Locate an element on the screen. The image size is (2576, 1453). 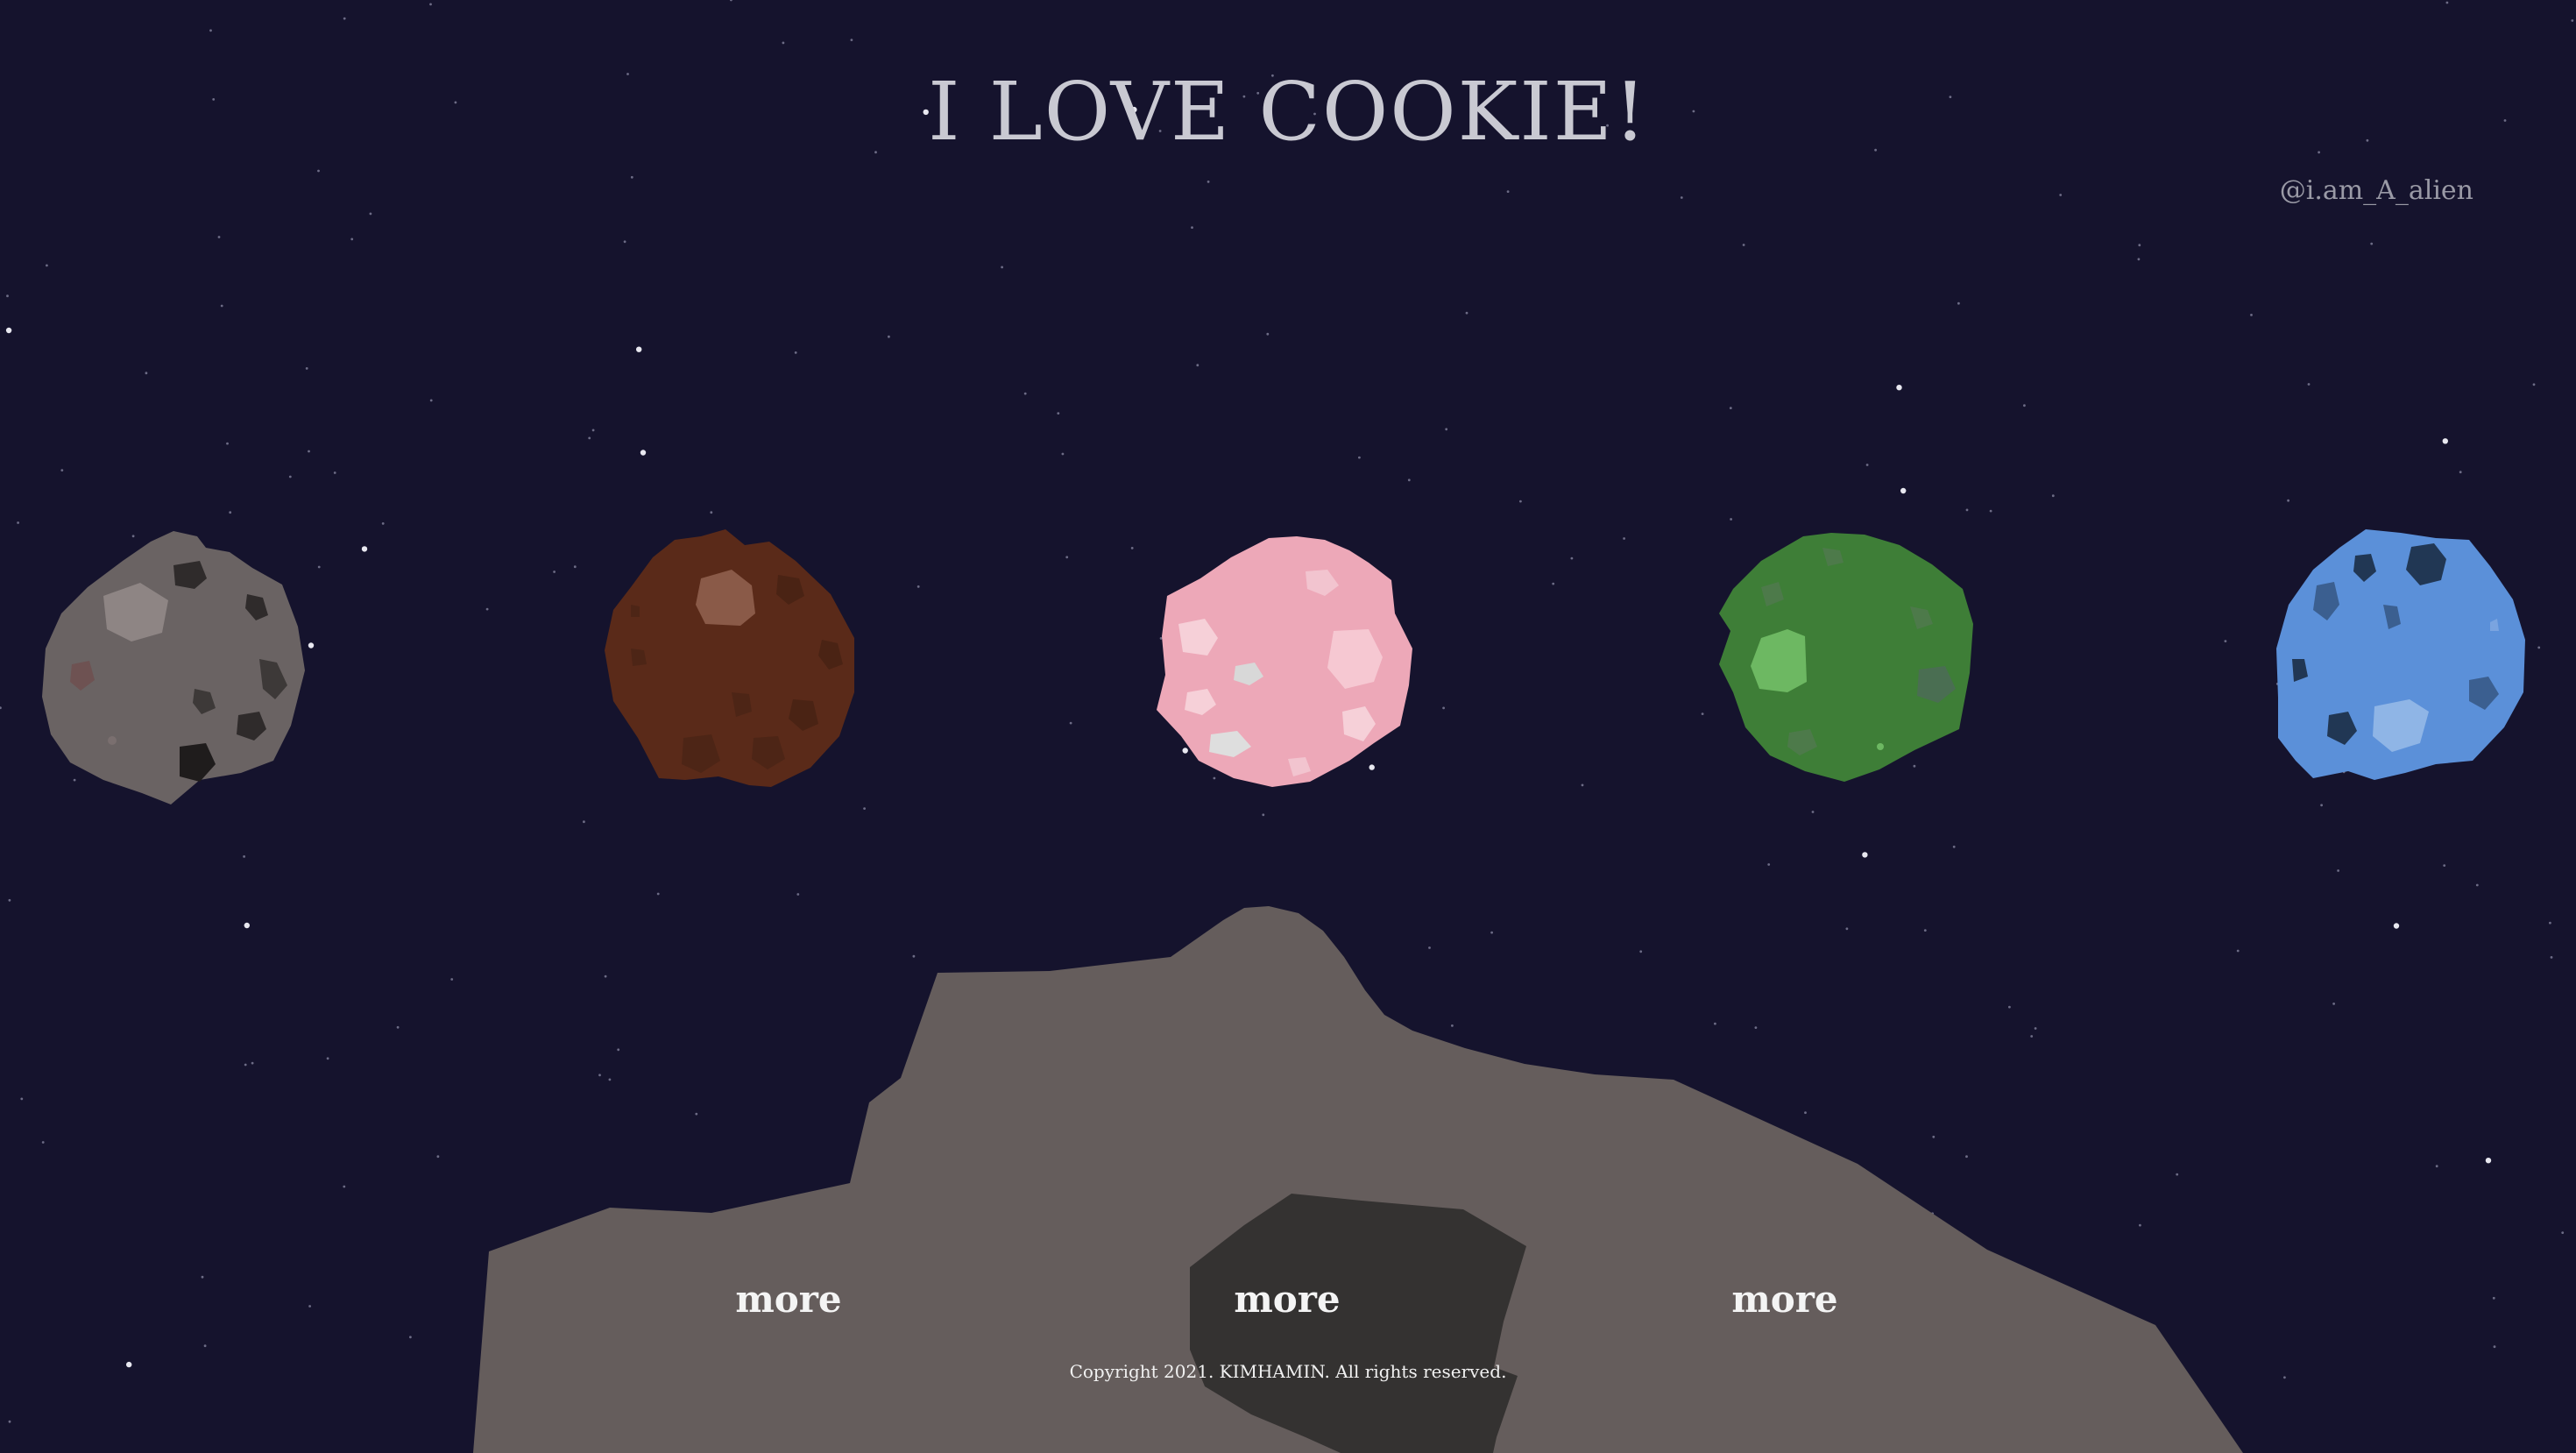
author-handle-link: @i.am_A_alien is located at coordinates (2376, 191).